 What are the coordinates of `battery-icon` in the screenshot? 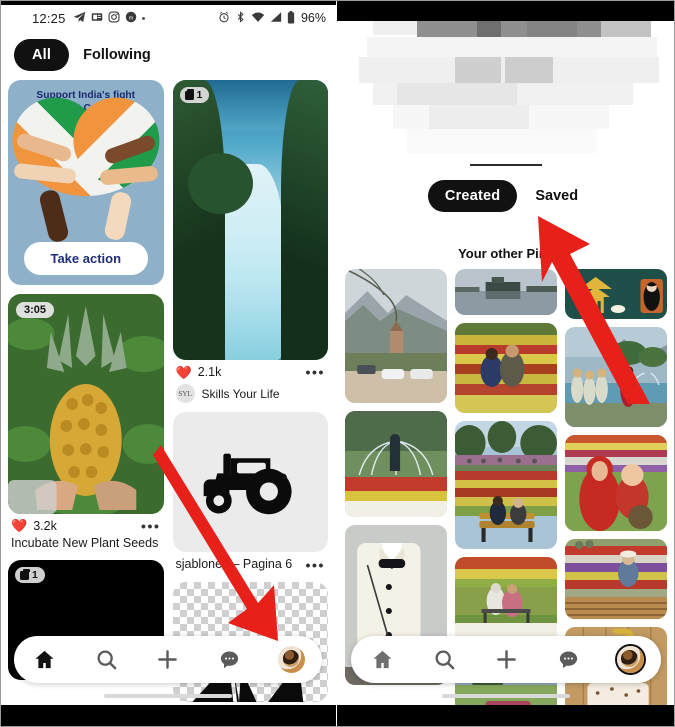 It's located at (291, 18).